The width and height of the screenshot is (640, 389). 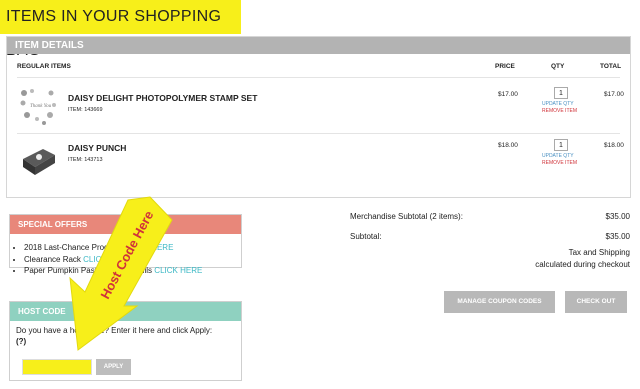 What do you see at coordinates (41, 106) in the screenshot?
I see `svg-text: Thank You` at bounding box center [41, 106].